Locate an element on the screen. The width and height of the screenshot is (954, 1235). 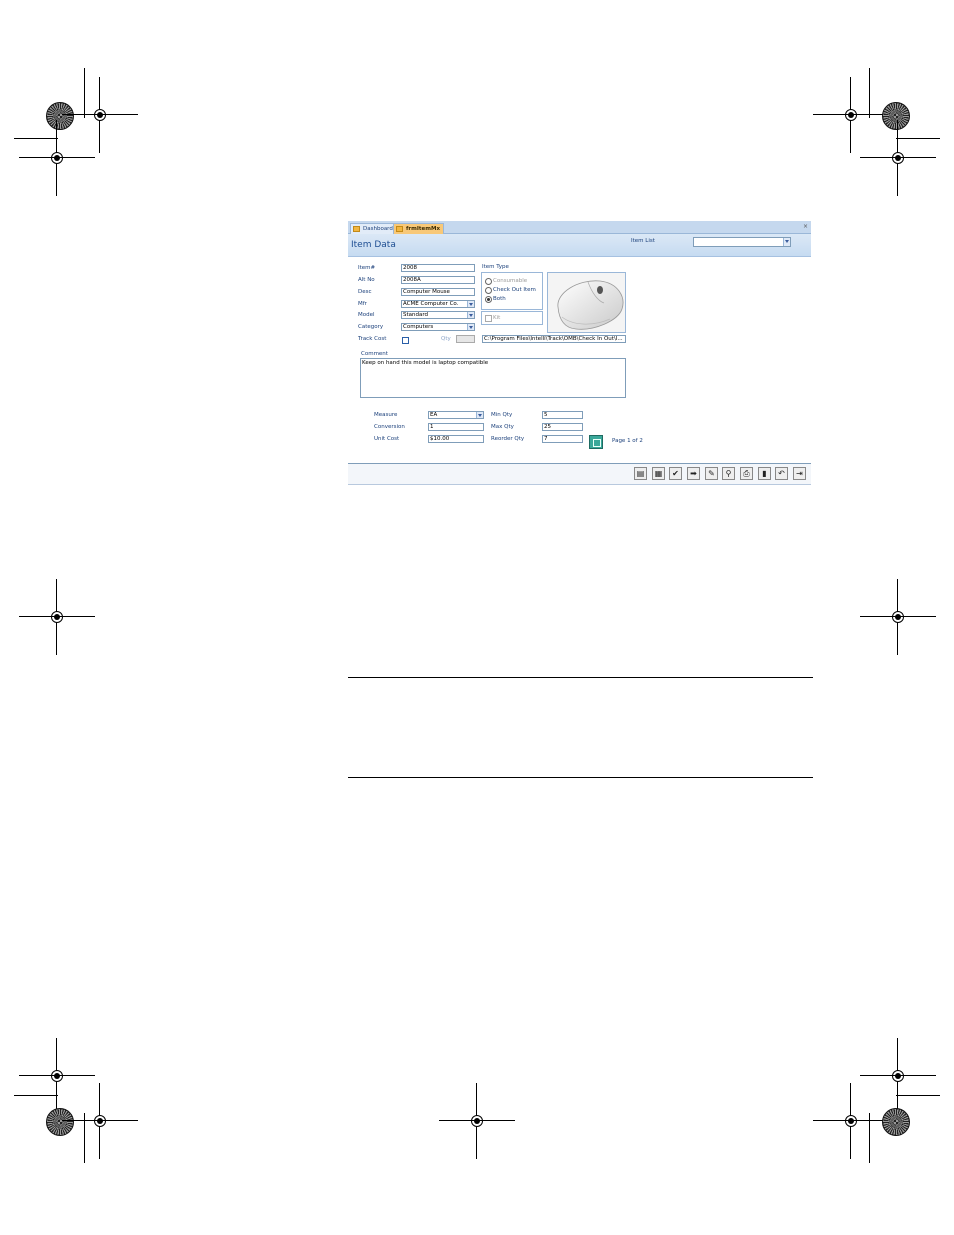
min-qty-field: 5 is located at coordinates (562, 415).